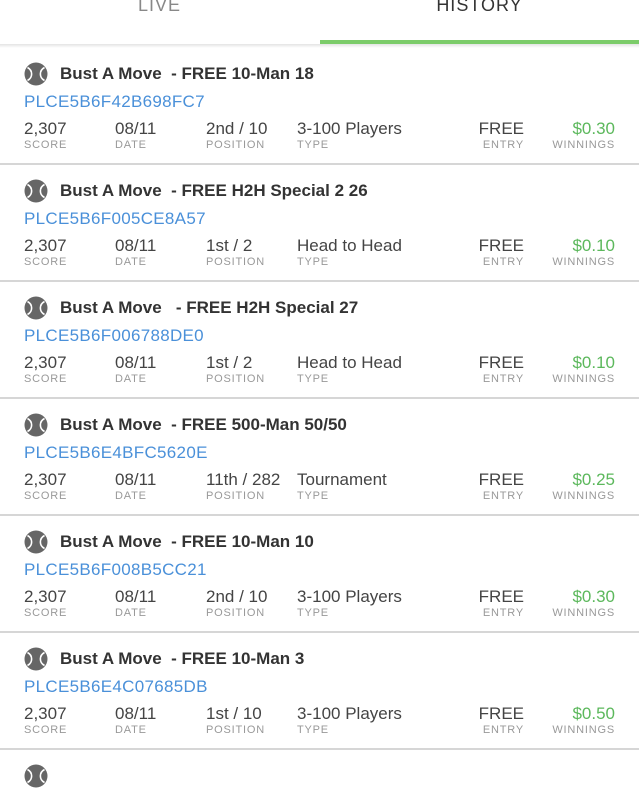 Image resolution: width=639 pixels, height=793 pixels. I want to click on contest-code-link: PLCE5B6F008B5CC21, so click(115, 570).